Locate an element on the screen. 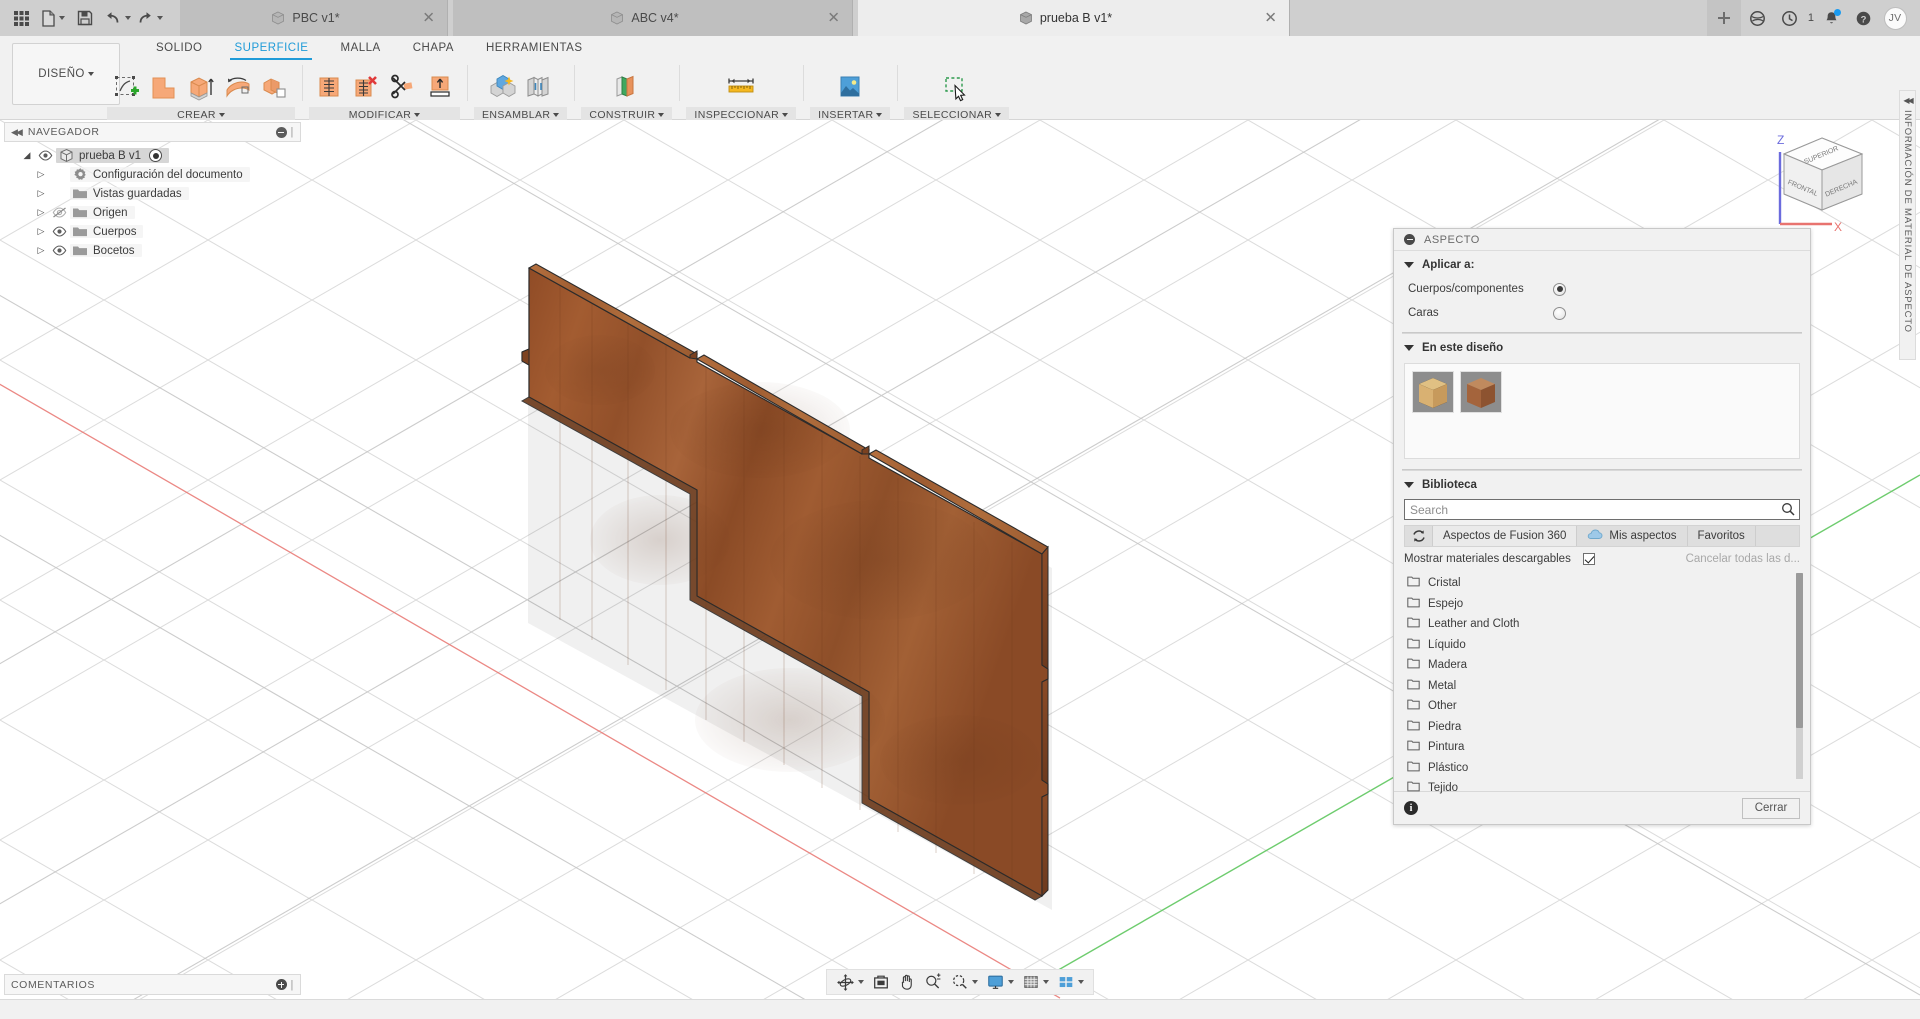  trim-icon is located at coordinates (403, 88).